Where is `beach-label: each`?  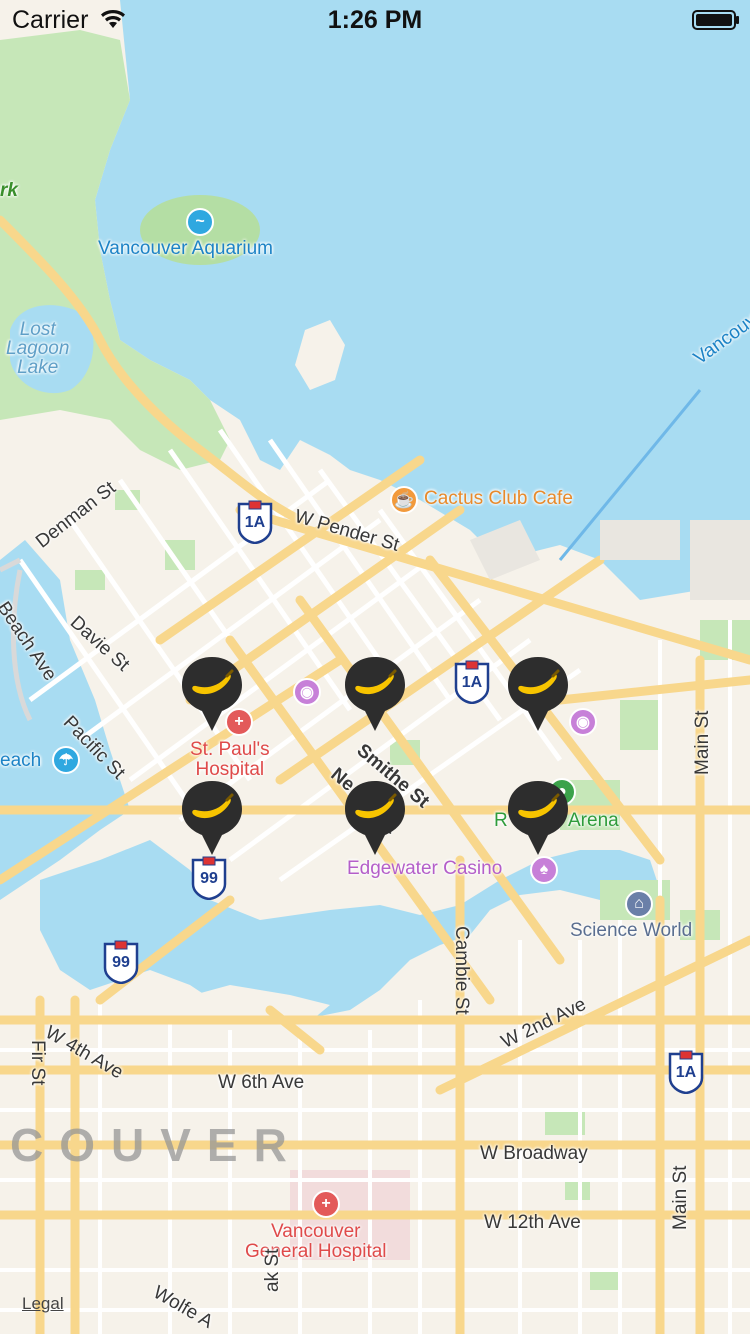
beach-label: each is located at coordinates (21, 760).